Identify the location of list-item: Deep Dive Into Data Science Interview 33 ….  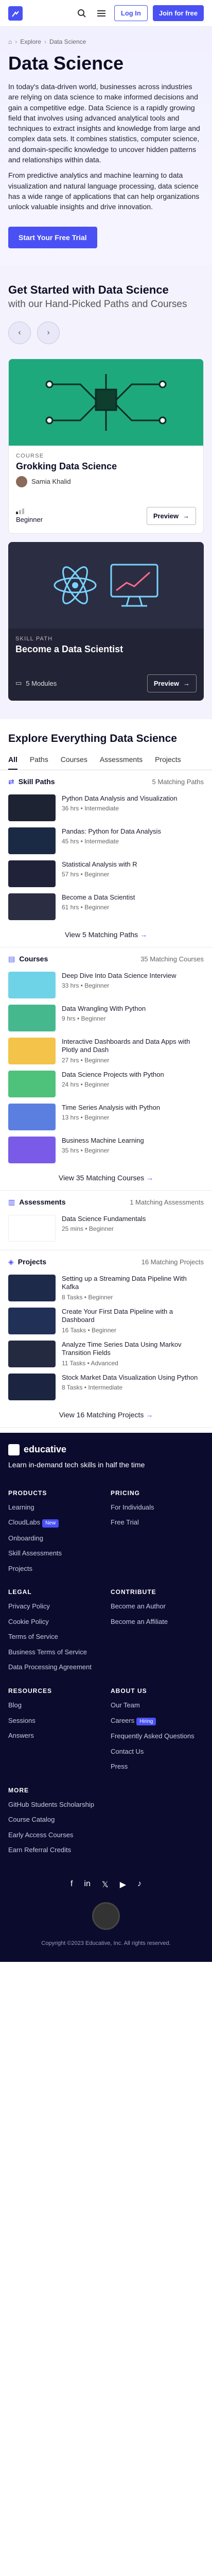
(106, 985).